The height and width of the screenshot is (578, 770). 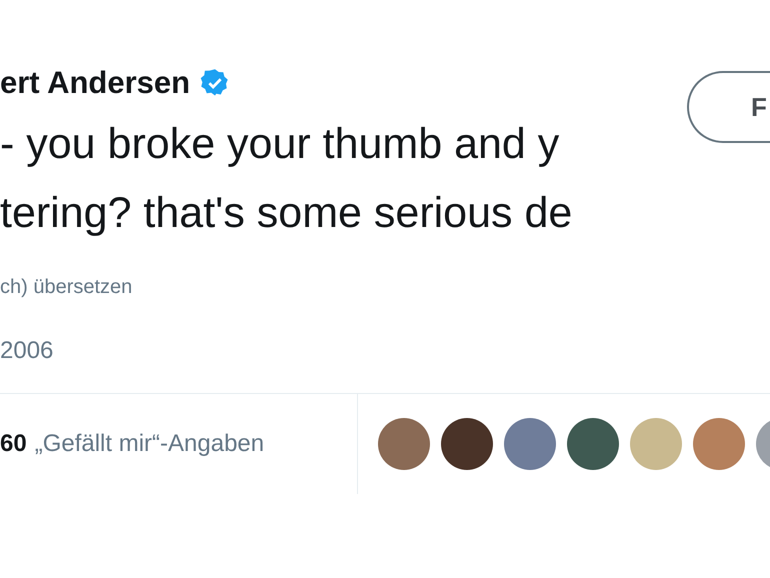 I want to click on tweet-text-line: - you broke your thumb and y, so click(x=280, y=144).